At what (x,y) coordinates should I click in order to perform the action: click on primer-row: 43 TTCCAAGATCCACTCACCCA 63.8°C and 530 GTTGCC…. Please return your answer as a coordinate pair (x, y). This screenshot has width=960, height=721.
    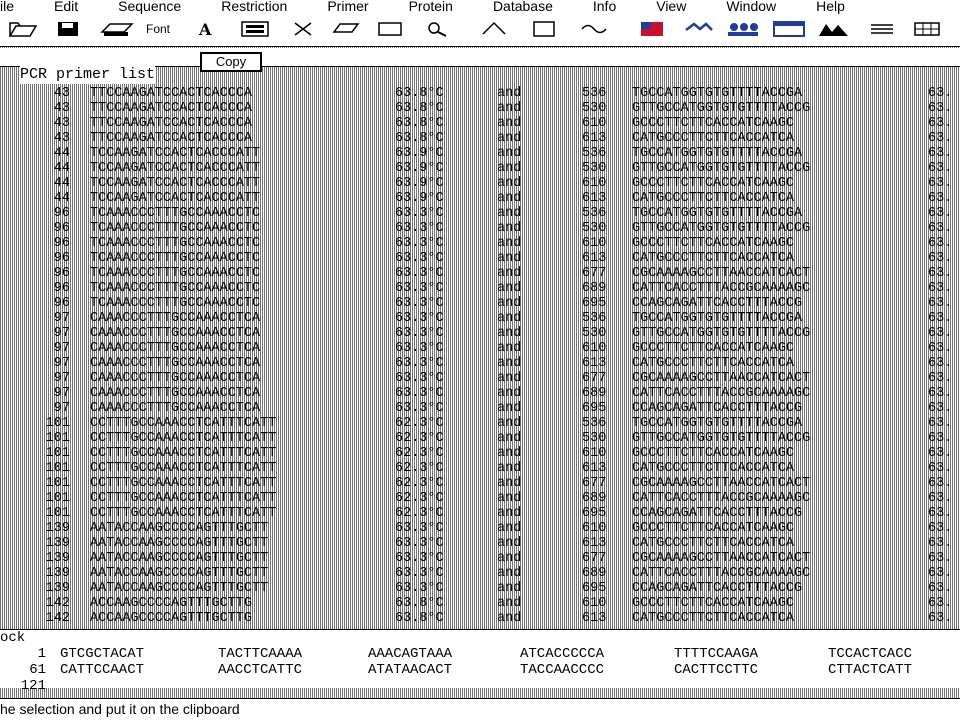
    Looking at the image, I should click on (480, 108).